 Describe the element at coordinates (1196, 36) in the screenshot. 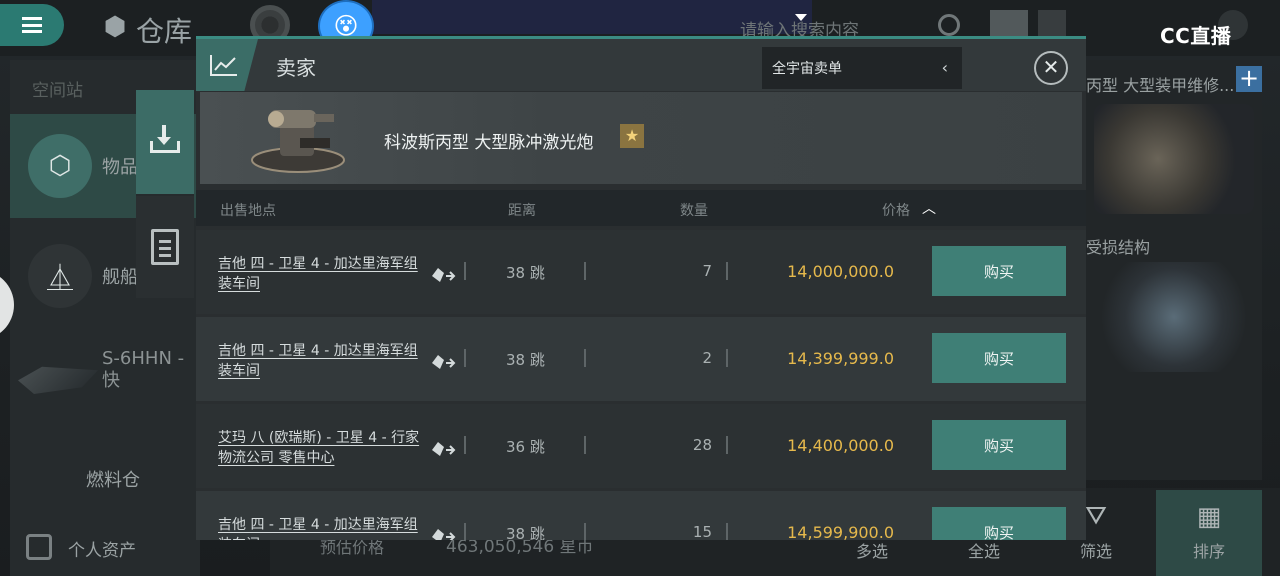

I see `stream-logo: CC直播` at that location.